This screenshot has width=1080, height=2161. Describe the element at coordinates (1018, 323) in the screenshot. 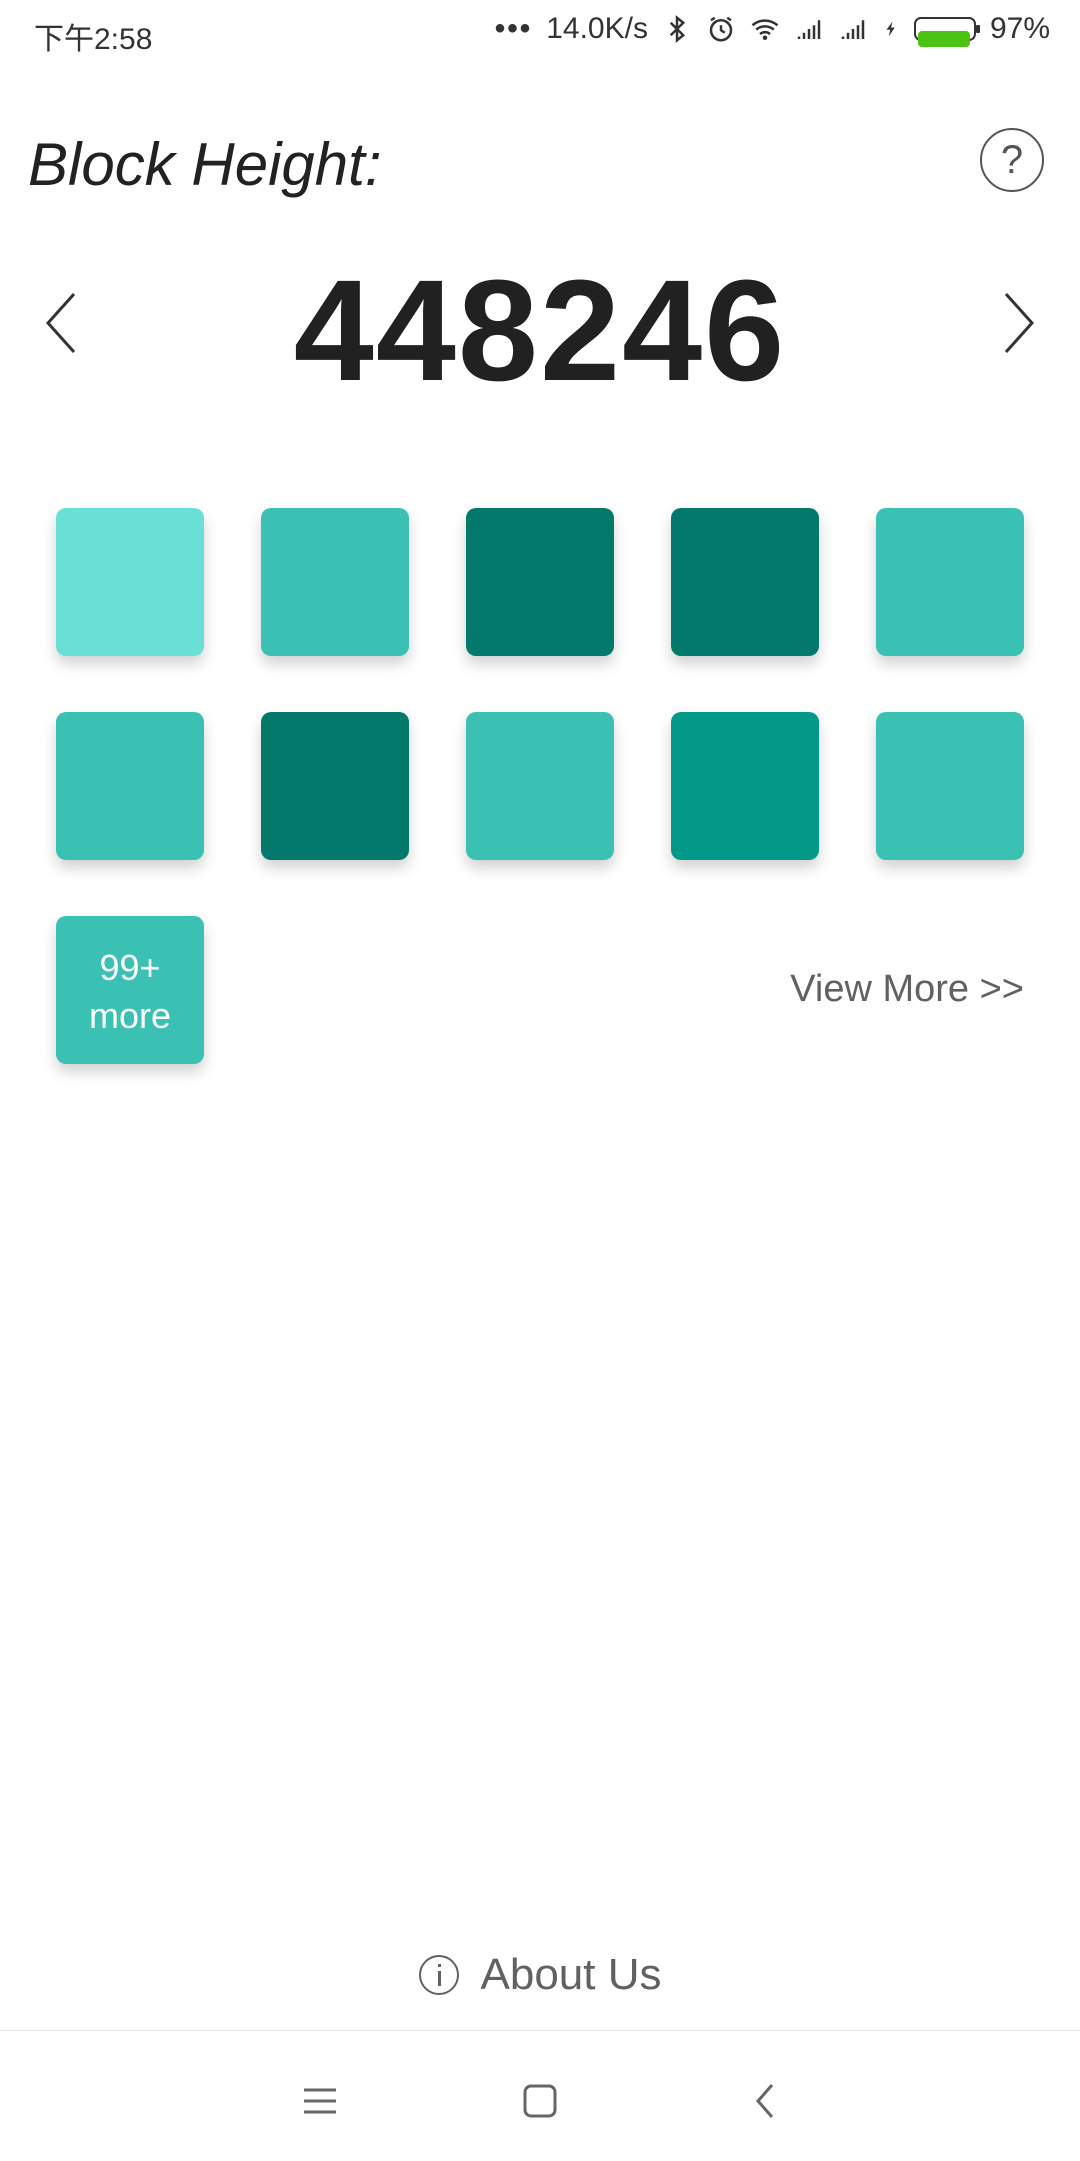

I see `next-block-button` at that location.